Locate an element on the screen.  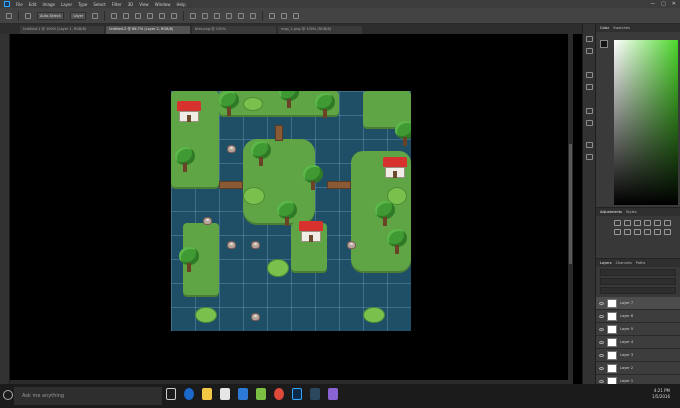
tab-document-2: Untitled-2 @ 66.7% (Layer 2, RGB/8) is located at coordinates (148, 30).